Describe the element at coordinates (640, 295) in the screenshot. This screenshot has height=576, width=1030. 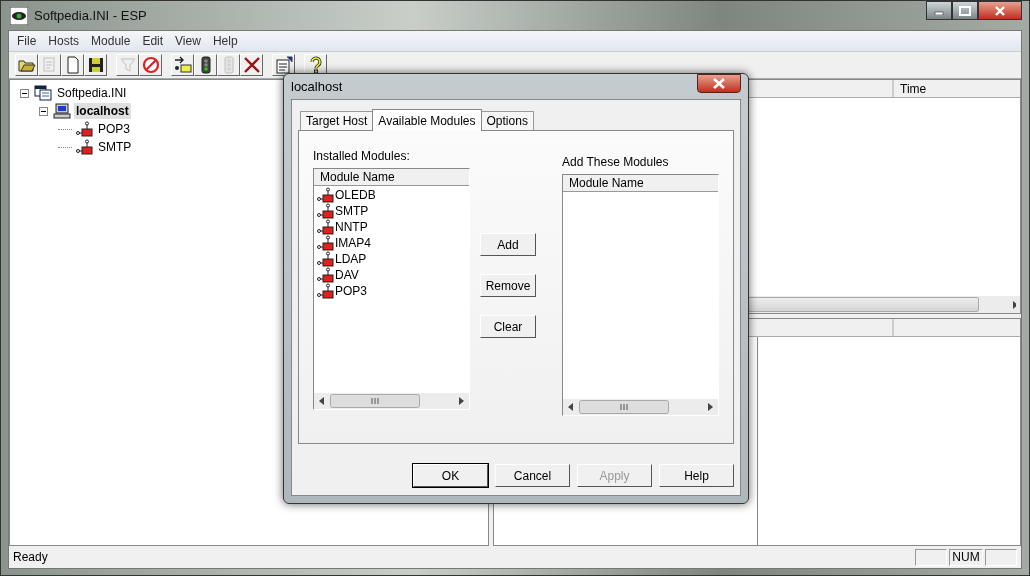
I see `modules-to-add-list: Module Name` at that location.